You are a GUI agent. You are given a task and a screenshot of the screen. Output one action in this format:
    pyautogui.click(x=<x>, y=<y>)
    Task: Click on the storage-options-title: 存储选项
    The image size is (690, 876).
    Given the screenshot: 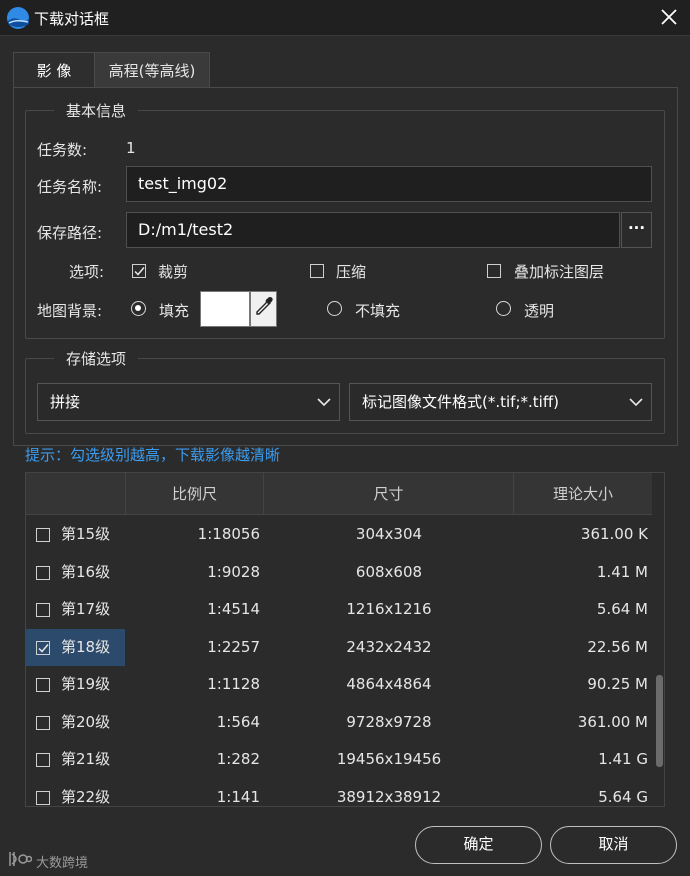 What is the action you would take?
    pyautogui.click(x=96, y=358)
    